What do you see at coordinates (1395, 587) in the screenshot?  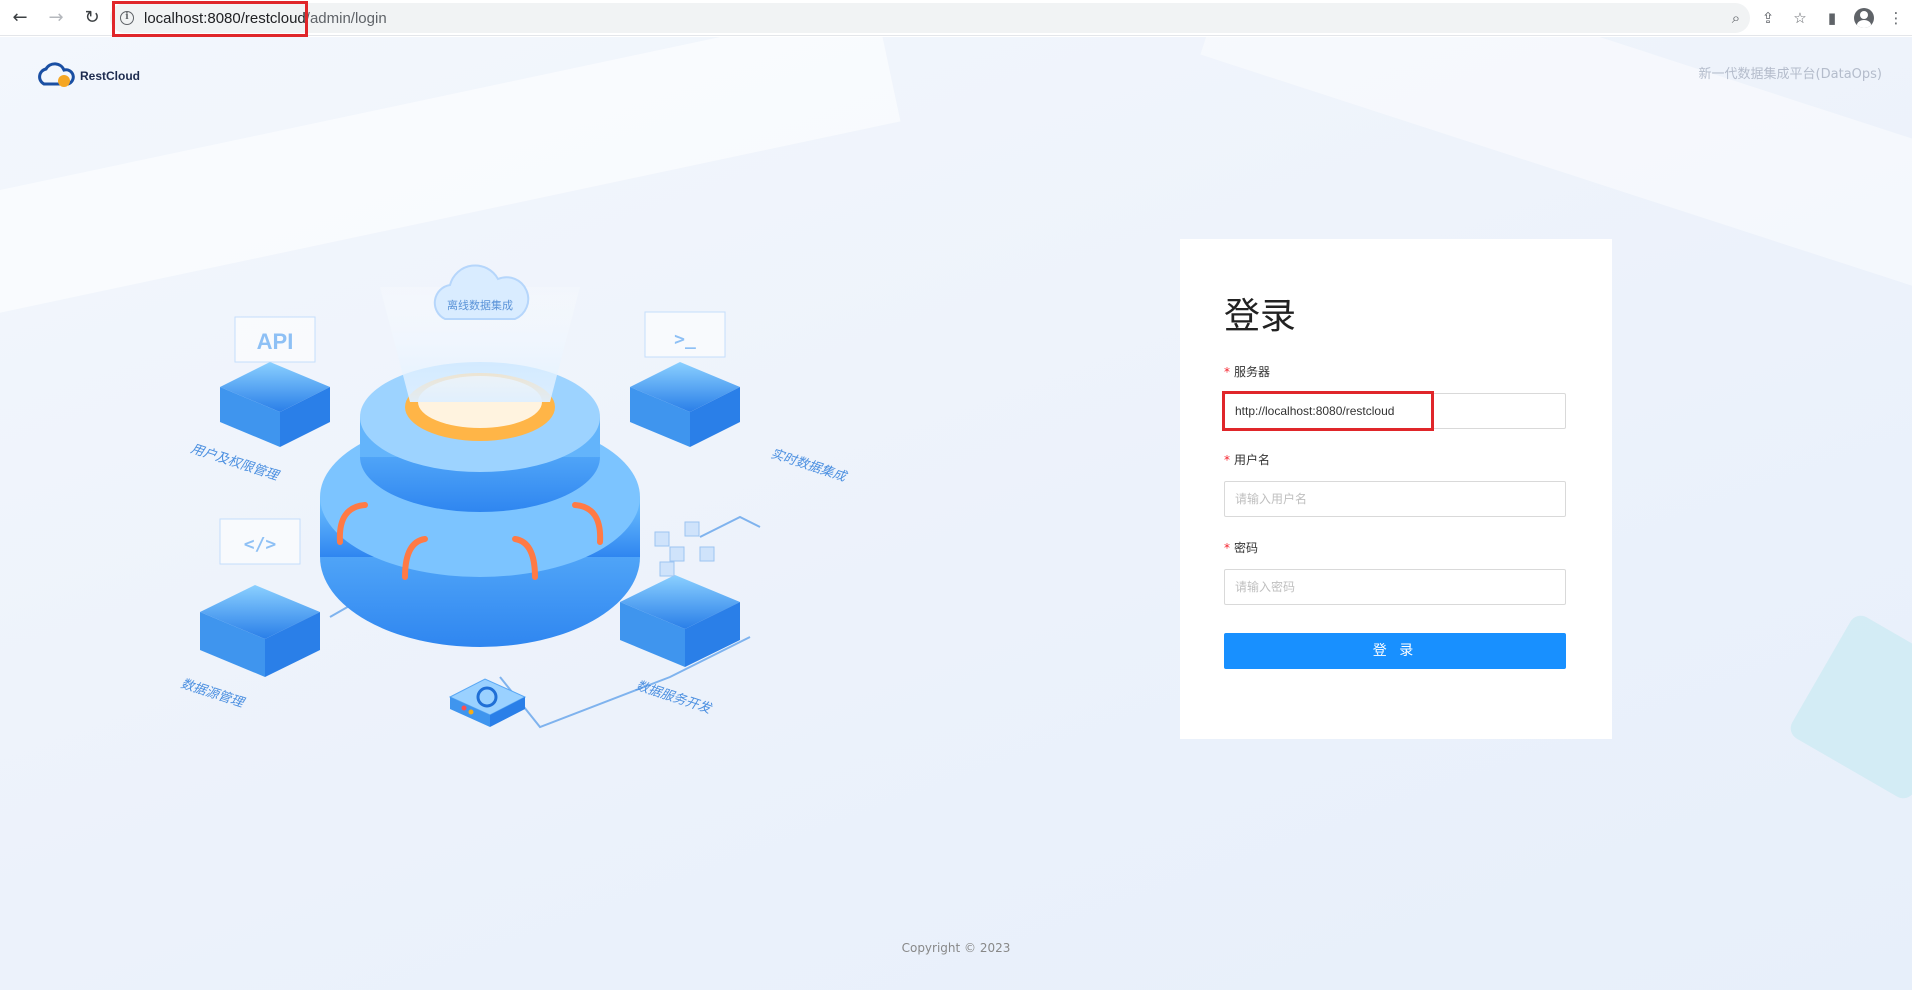 I see `password-input: 请输入密码` at bounding box center [1395, 587].